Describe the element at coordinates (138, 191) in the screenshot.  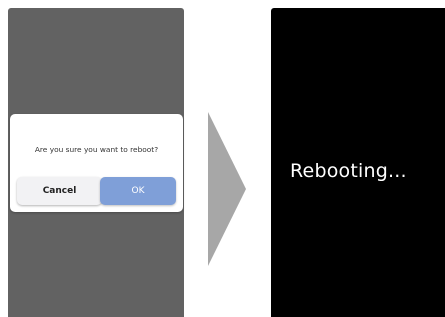
I see `ok-button: OK` at that location.